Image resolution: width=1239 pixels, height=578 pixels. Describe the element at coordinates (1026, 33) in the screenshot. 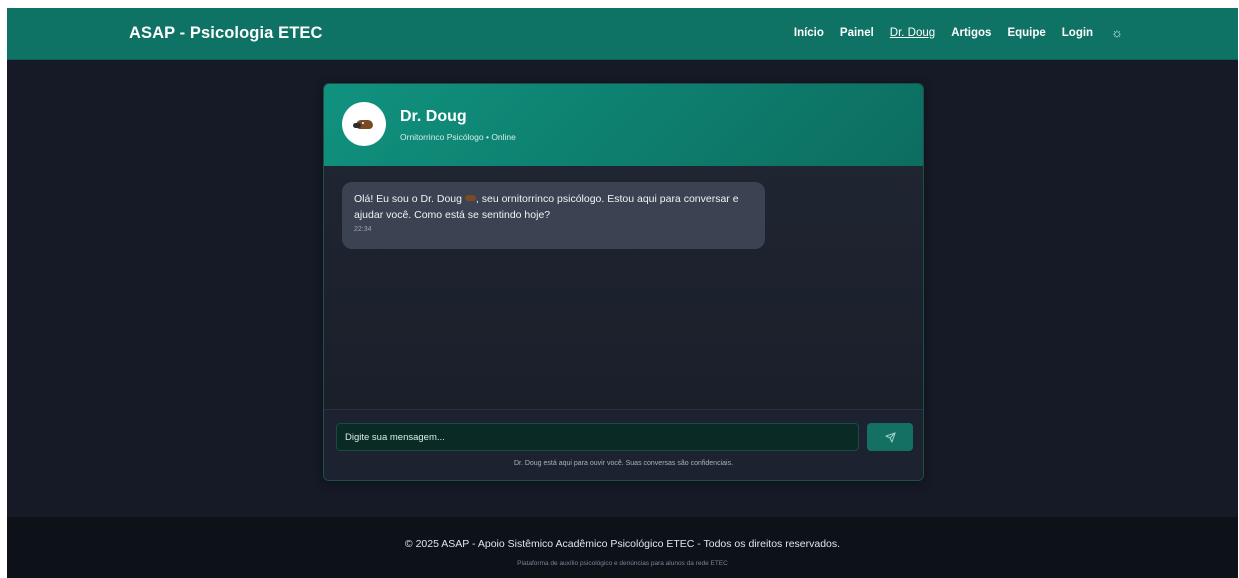

I see `nav-link-equipe: Equipe` at that location.